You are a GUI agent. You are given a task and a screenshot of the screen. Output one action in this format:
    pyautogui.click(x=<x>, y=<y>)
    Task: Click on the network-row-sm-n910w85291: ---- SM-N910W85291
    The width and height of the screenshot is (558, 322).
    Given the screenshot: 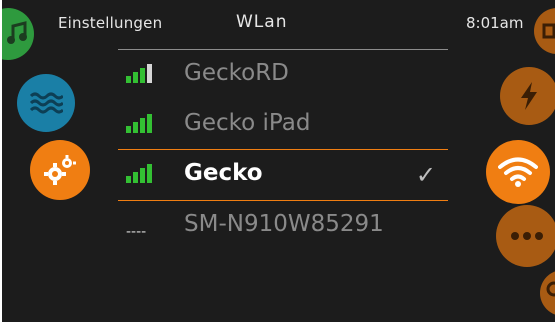 What is the action you would take?
    pyautogui.click(x=283, y=226)
    